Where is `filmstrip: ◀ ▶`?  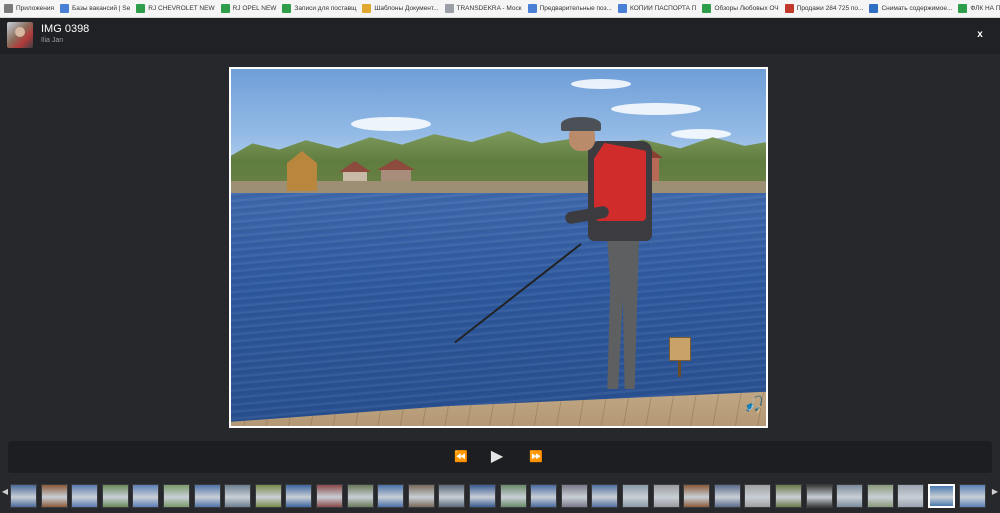 filmstrip: ◀ ▶ is located at coordinates (500, 496).